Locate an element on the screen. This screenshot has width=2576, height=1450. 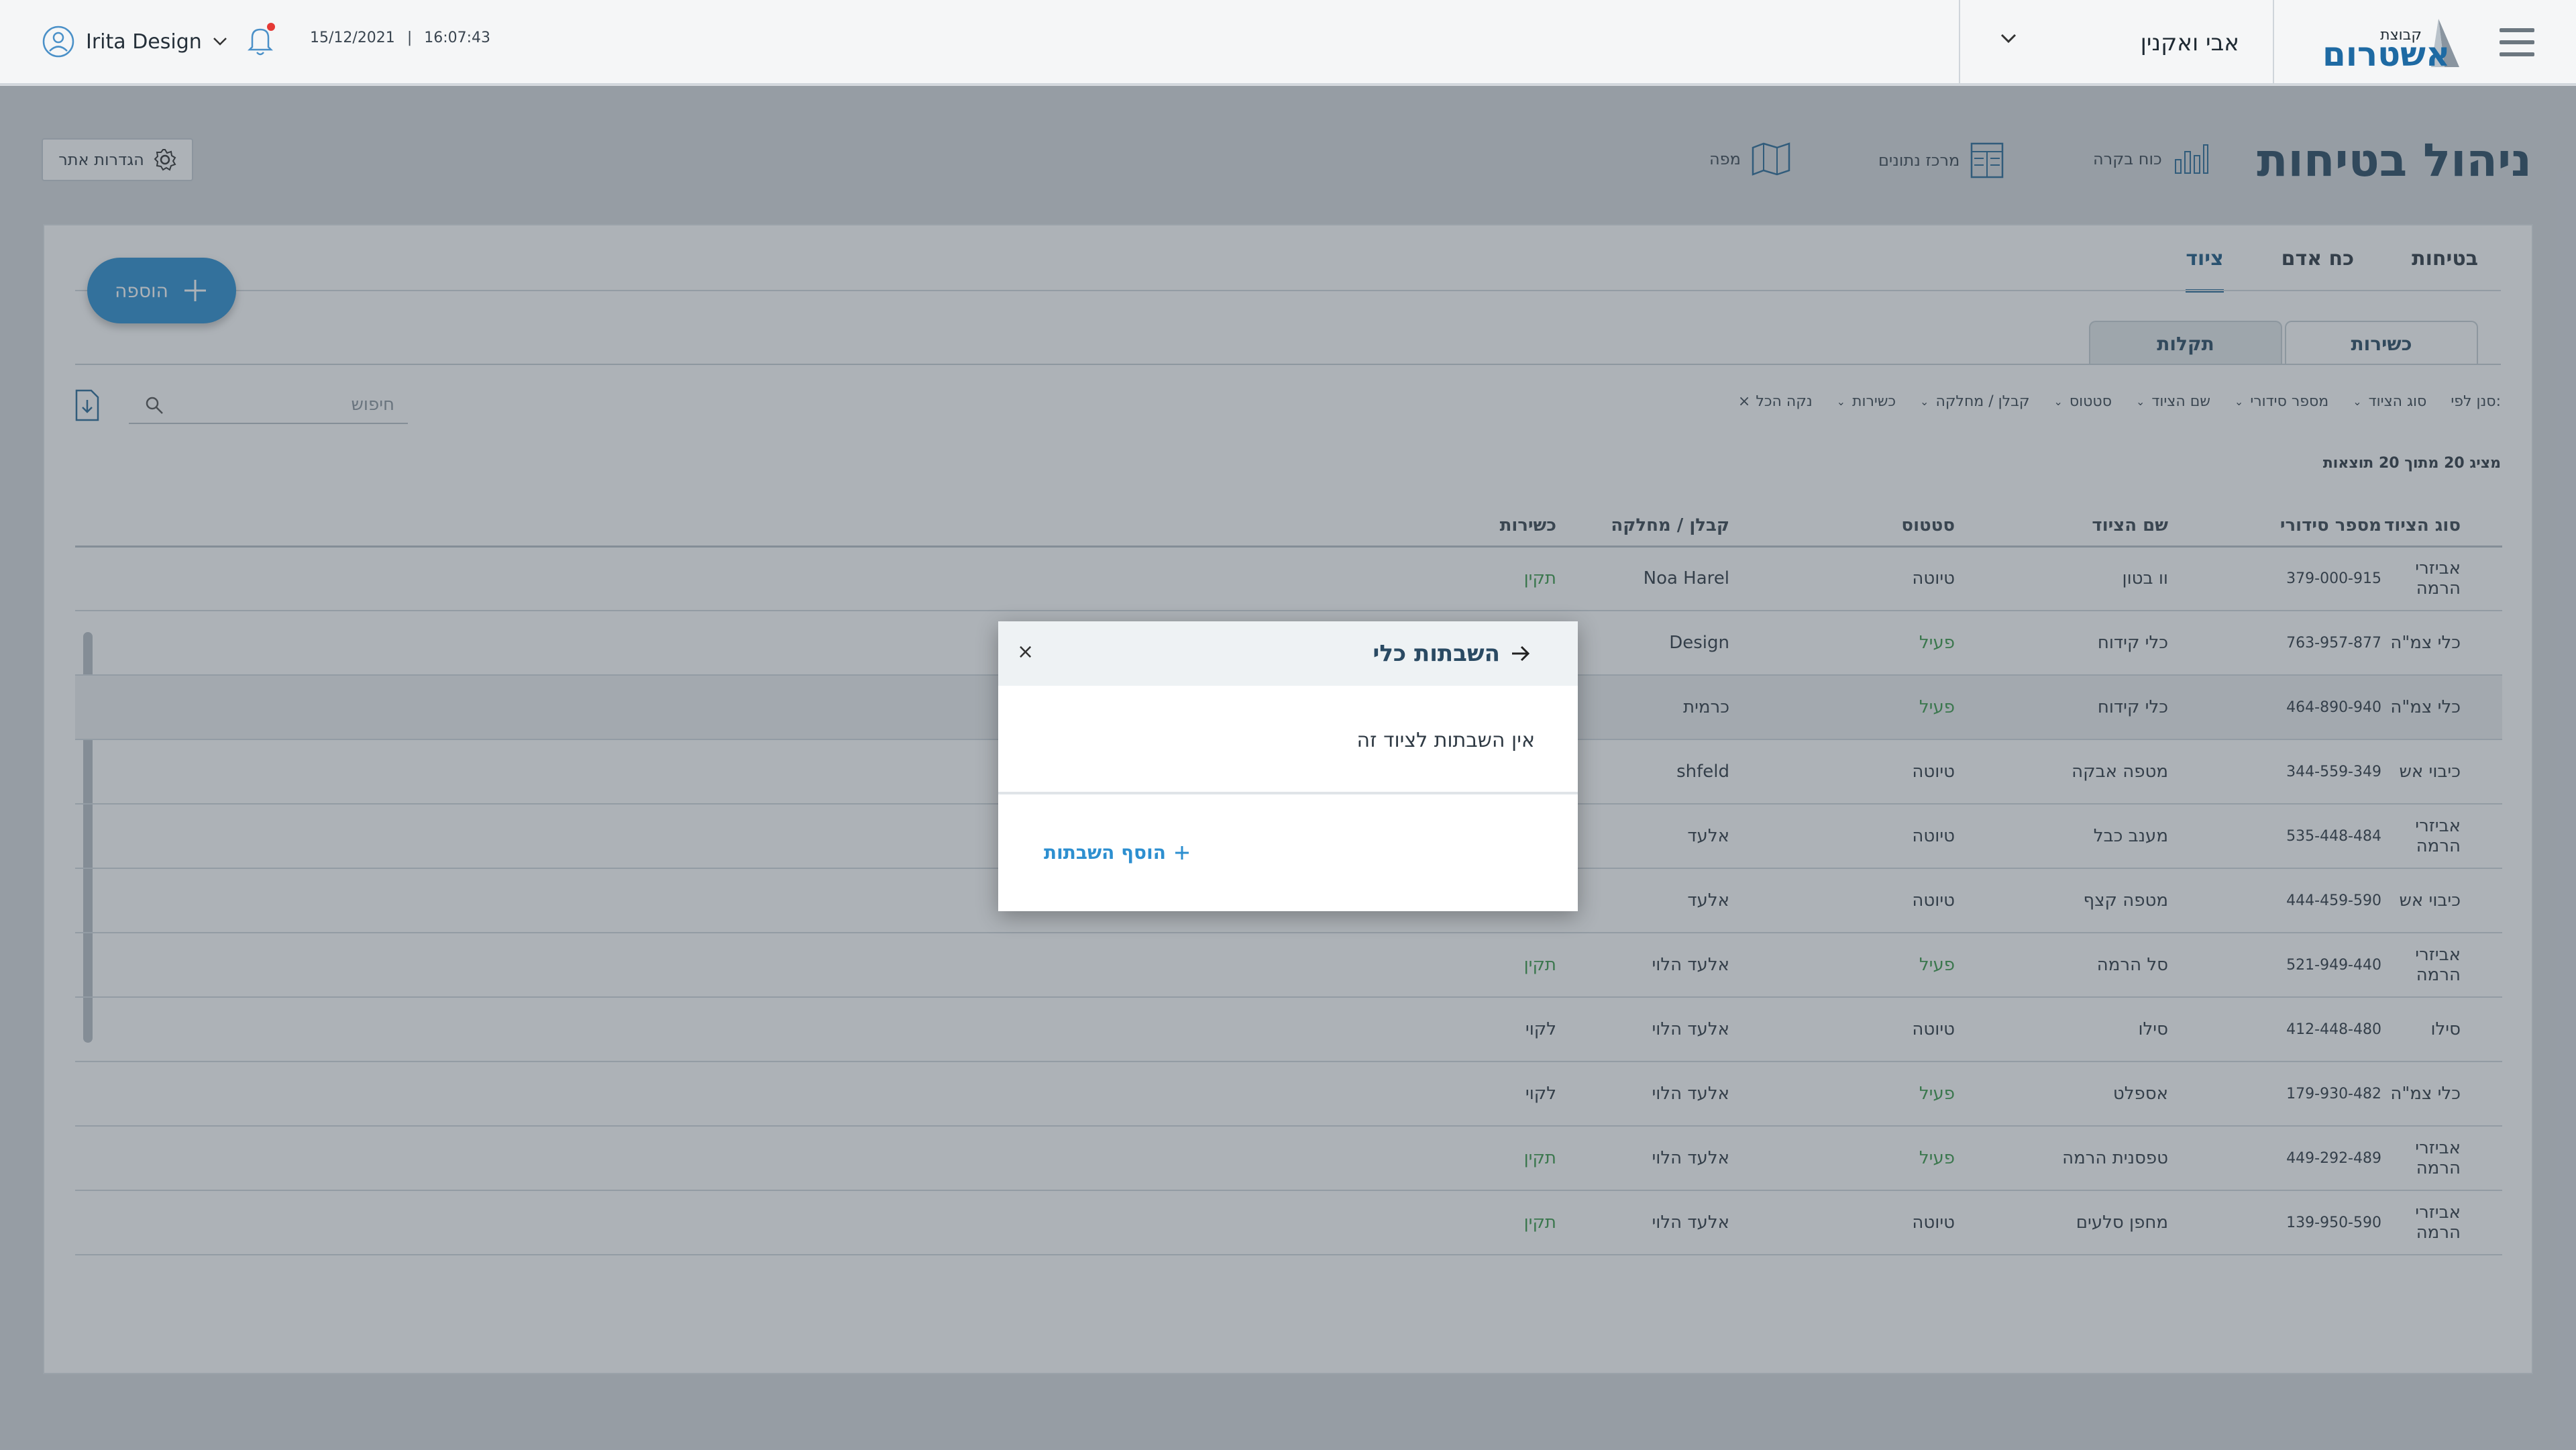
modal-title-text: השבתות כלי is located at coordinates (1436, 653).